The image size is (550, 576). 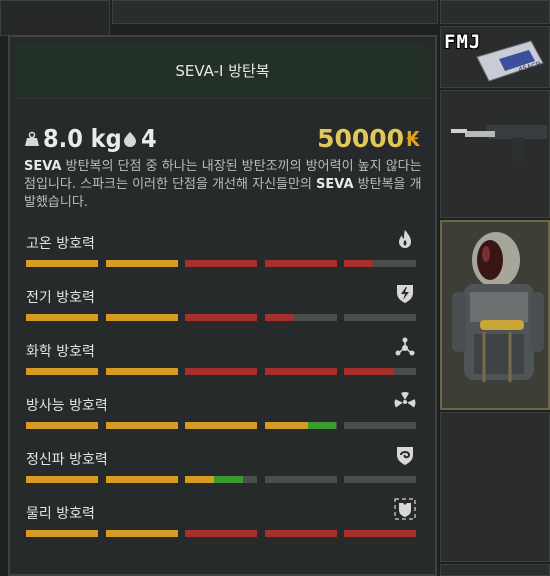 What do you see at coordinates (32, 138) in the screenshot?
I see `weight-icon` at bounding box center [32, 138].